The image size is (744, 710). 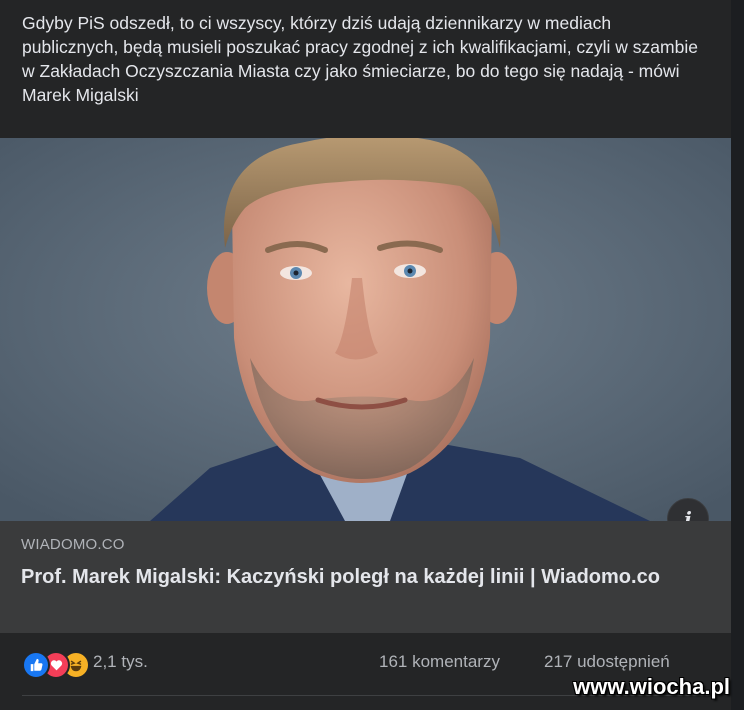 What do you see at coordinates (651, 686) in the screenshot?
I see `watermark: www.wiocha.pl` at bounding box center [651, 686].